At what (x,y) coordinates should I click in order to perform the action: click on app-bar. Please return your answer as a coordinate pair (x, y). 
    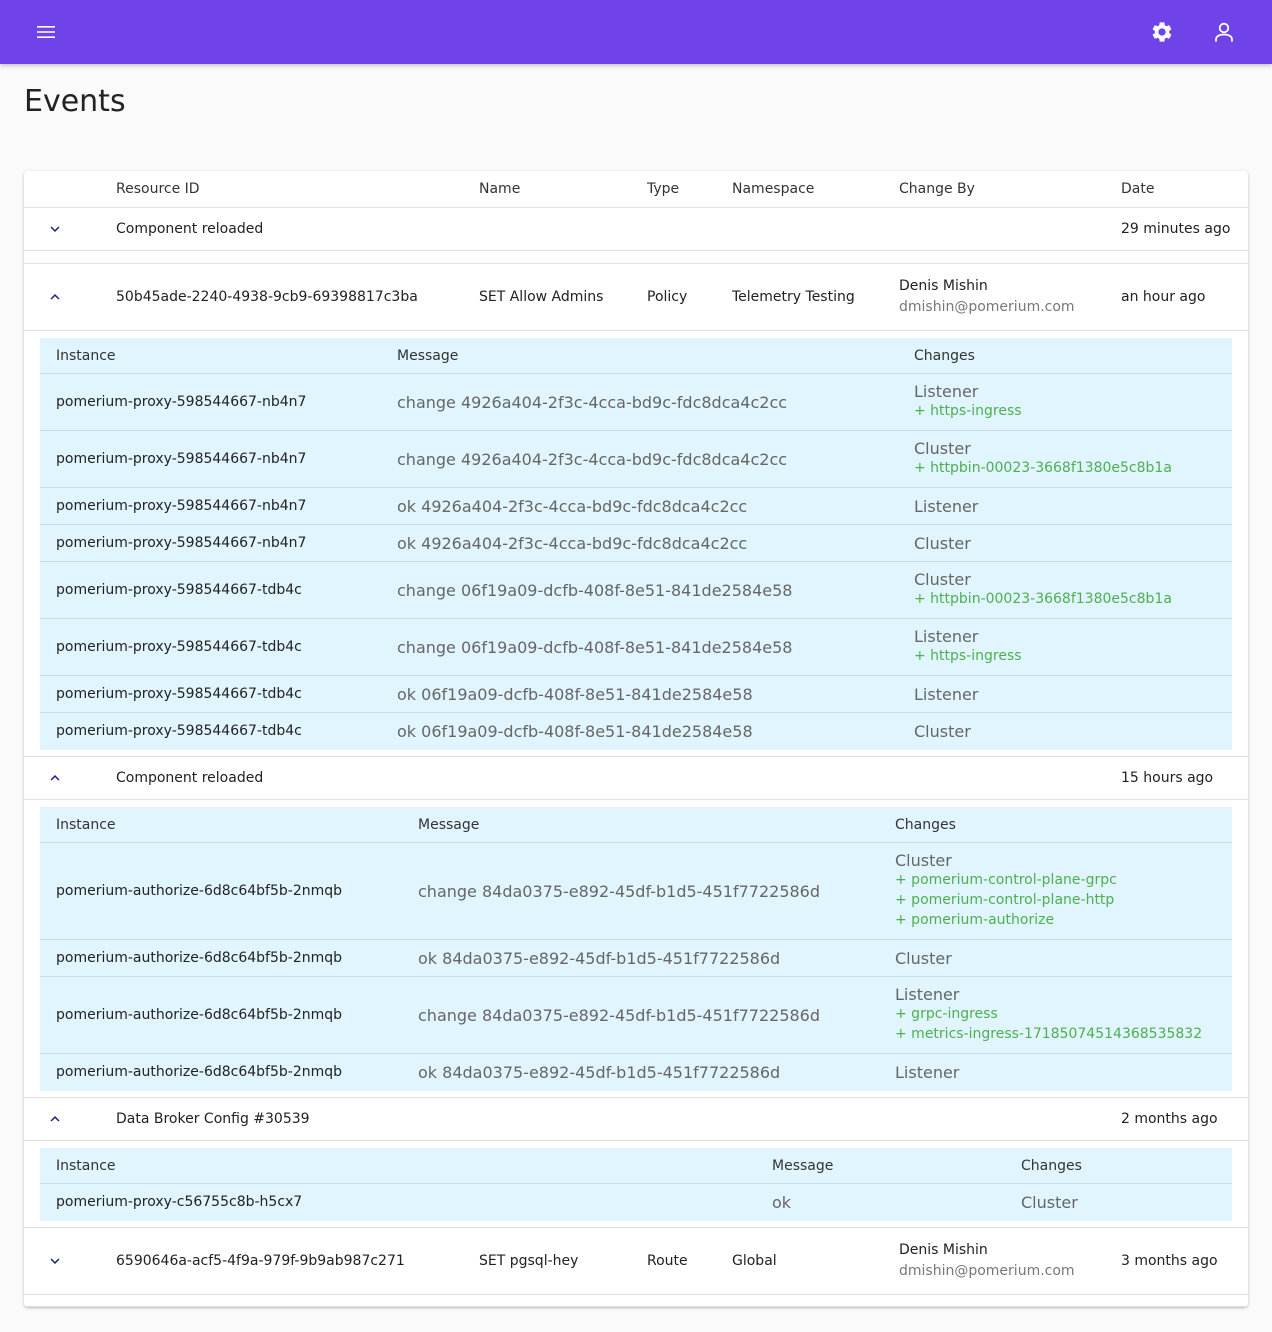
    Looking at the image, I should click on (636, 32).